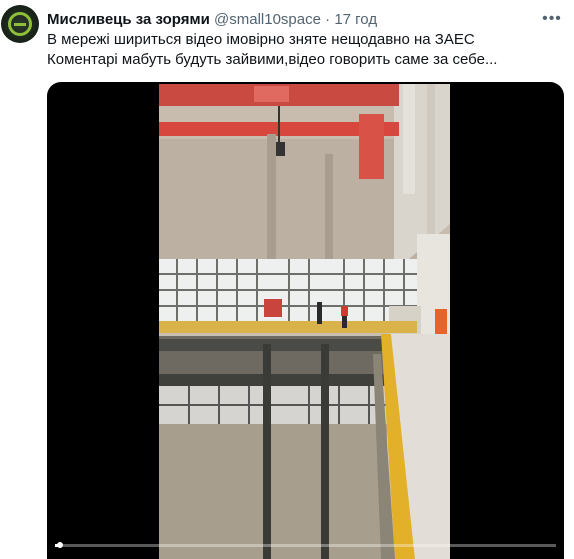 This screenshot has width=574, height=559. Describe the element at coordinates (355, 19) in the screenshot. I see `tweet-timestamp: 17 год` at that location.